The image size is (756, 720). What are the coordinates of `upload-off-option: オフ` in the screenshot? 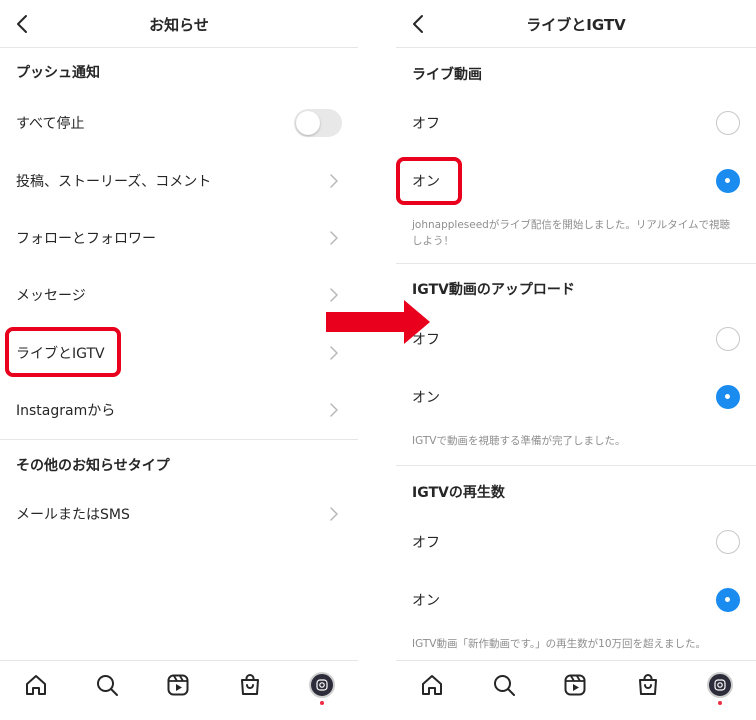 It's located at (576, 339).